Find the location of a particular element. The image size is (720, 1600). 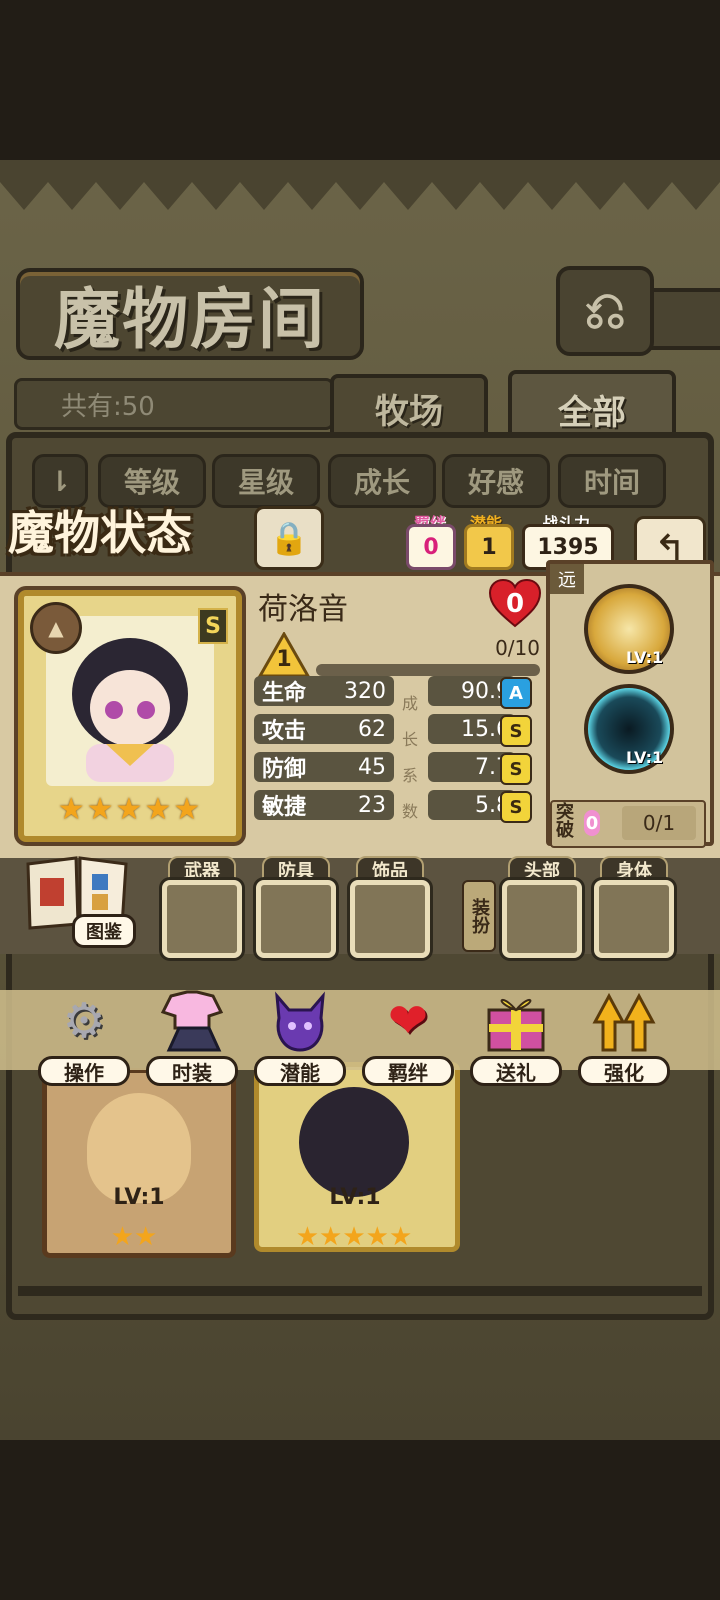

ranged-class-icon: ▲ is located at coordinates (56, 628).